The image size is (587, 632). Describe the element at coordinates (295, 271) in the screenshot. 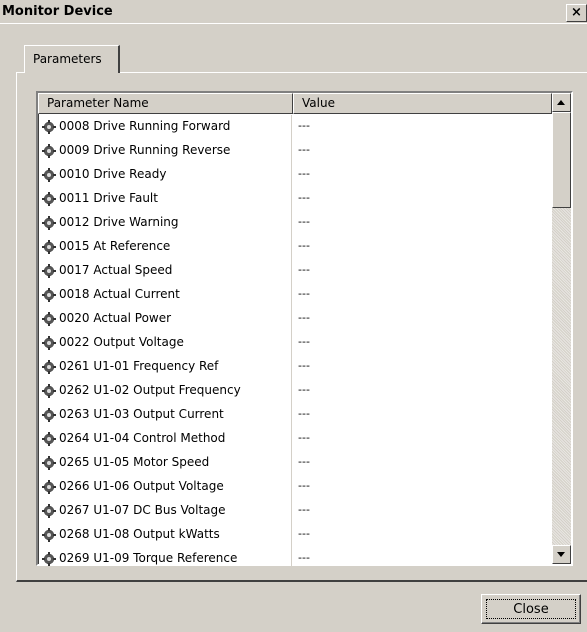

I see `table-row: 0017 Actual Speed ---` at that location.